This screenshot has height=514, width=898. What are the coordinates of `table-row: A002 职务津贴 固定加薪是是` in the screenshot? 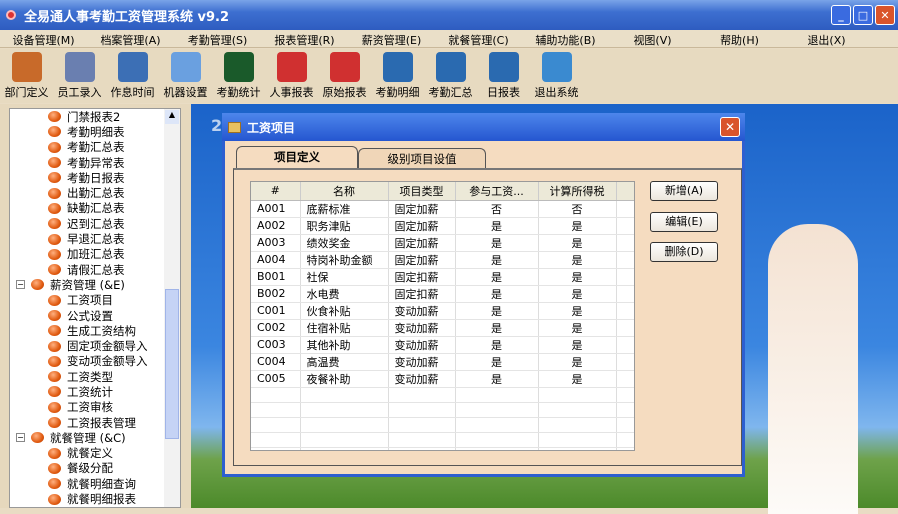 It's located at (442, 226).